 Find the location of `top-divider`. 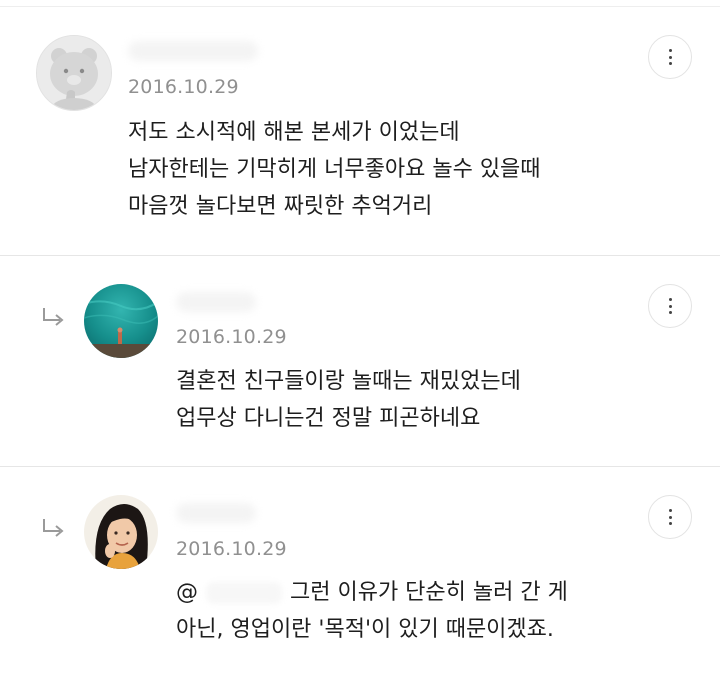

top-divider is located at coordinates (360, 3).